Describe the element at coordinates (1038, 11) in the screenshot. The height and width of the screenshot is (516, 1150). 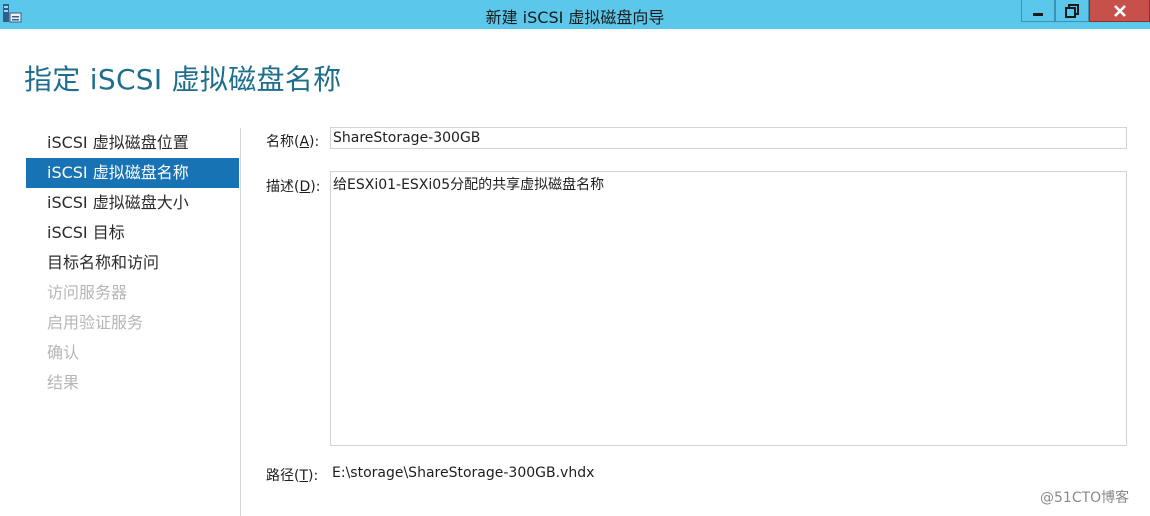
I see `minimize-button` at that location.